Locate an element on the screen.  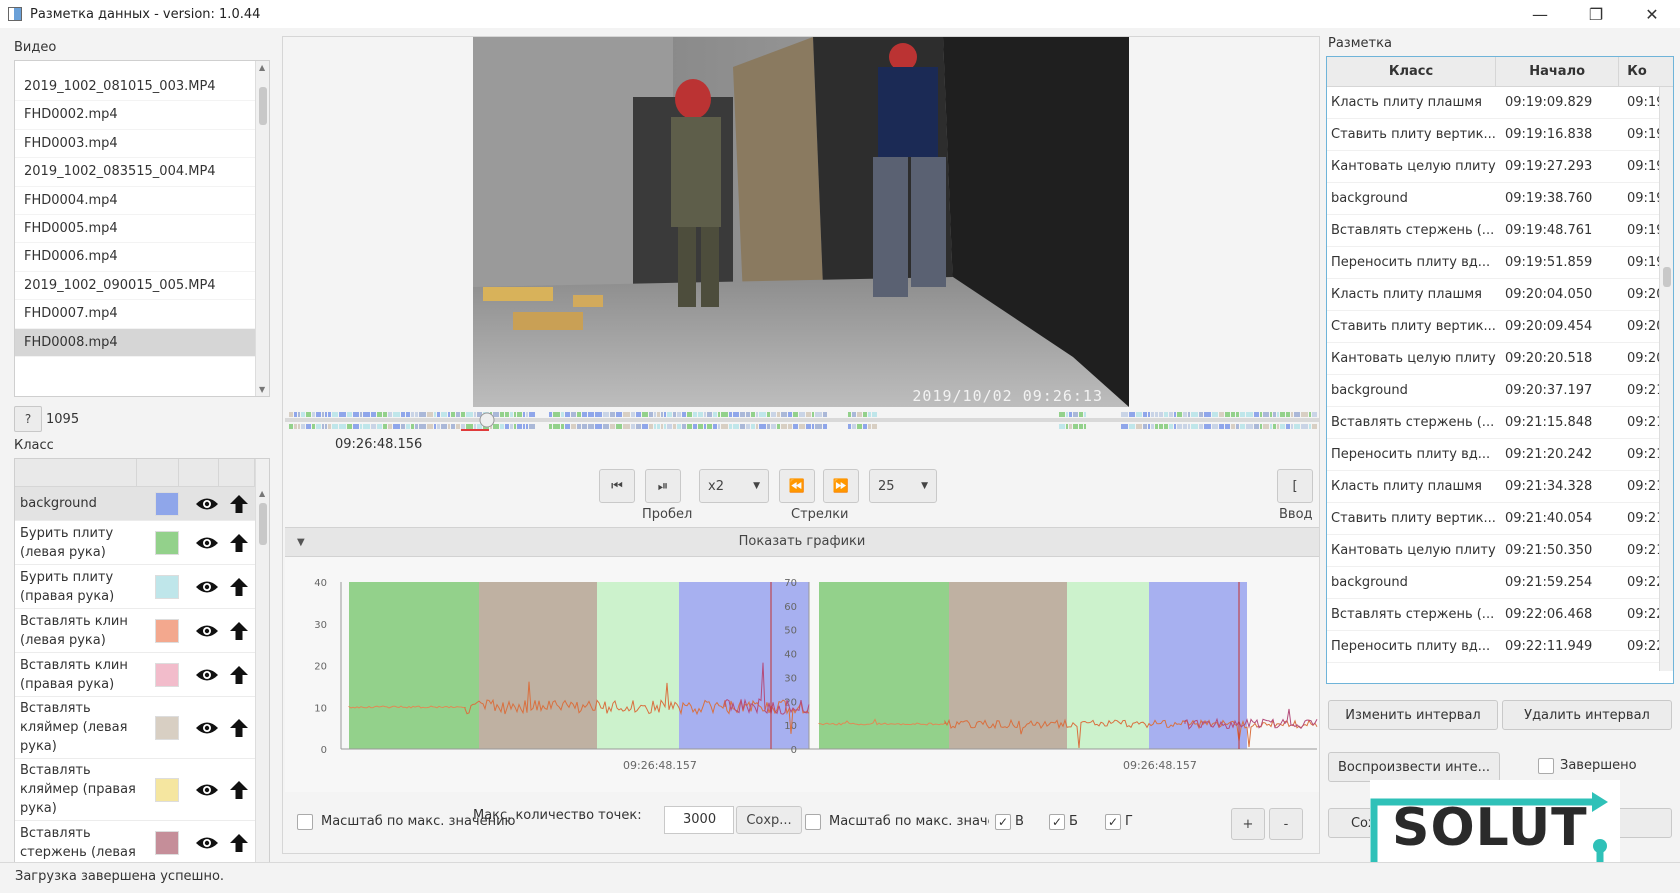
step-back-button: ⏪ is located at coordinates (797, 486).